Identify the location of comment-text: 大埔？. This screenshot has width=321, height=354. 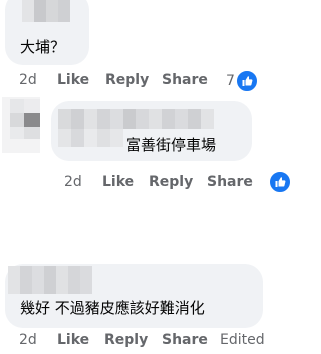
(43, 47).